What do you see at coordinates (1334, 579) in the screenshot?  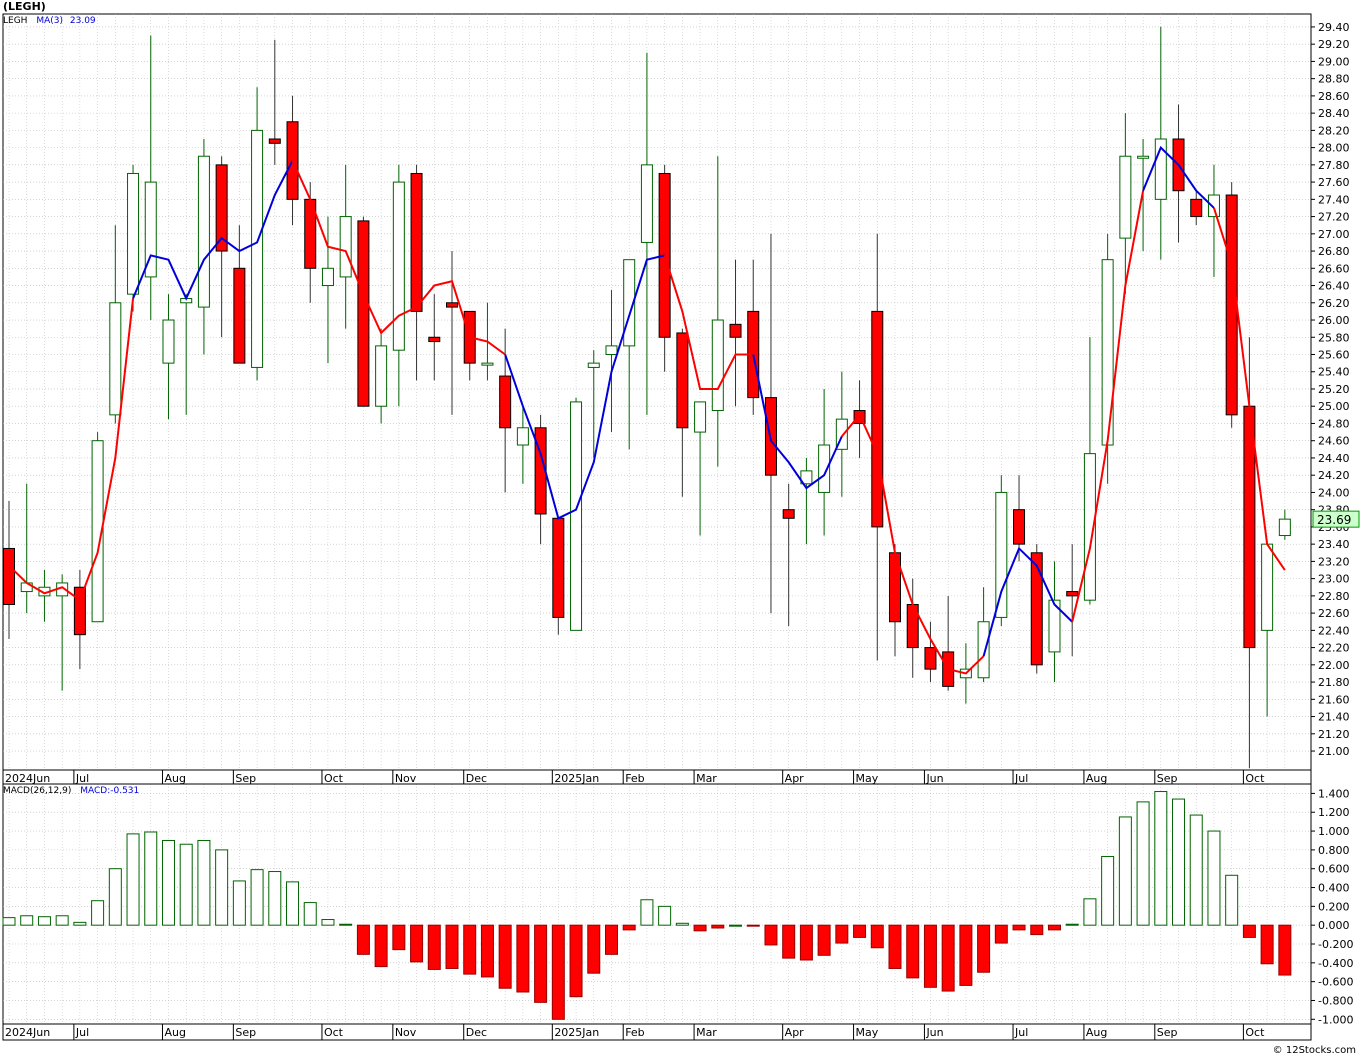 I see `price-tick-label: 23.00` at bounding box center [1334, 579].